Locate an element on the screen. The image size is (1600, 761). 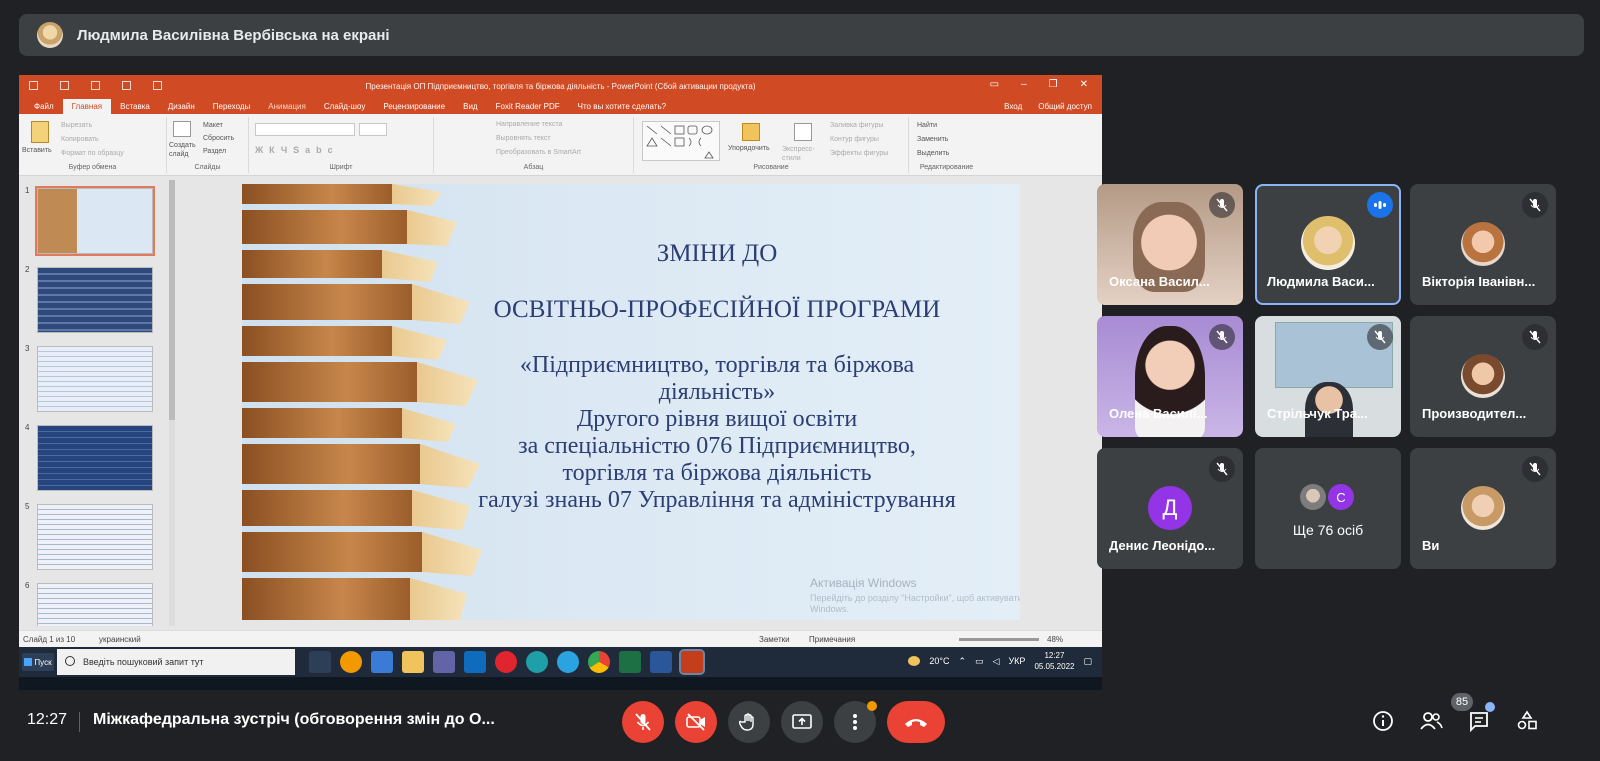
weather-icon is located at coordinates (914, 661).